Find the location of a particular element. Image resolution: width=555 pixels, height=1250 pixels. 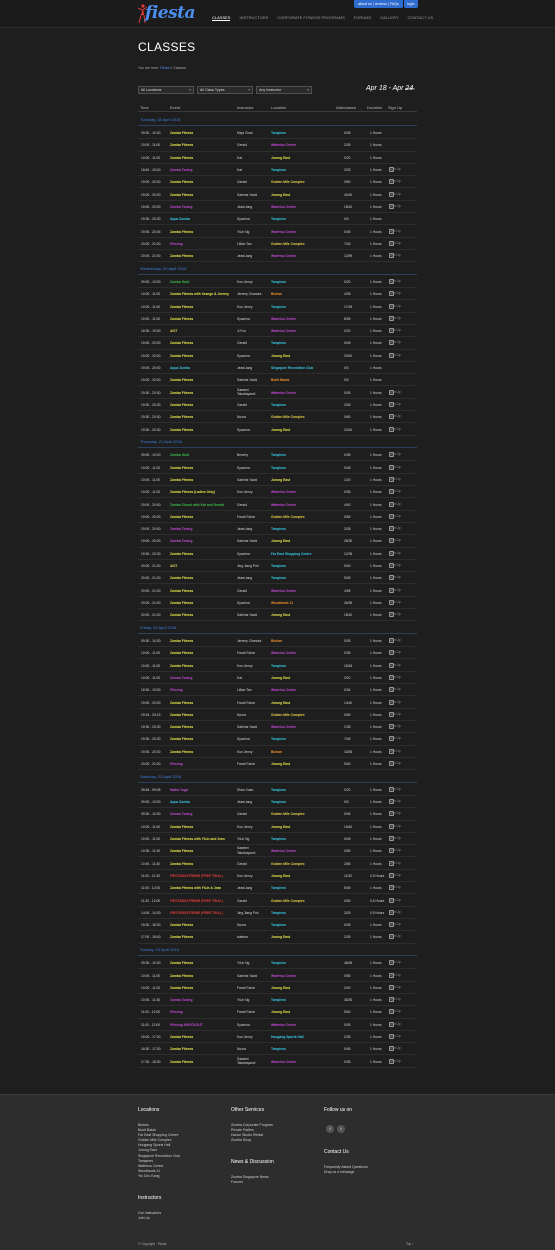

facebook-icon: f is located at coordinates (330, 1129).